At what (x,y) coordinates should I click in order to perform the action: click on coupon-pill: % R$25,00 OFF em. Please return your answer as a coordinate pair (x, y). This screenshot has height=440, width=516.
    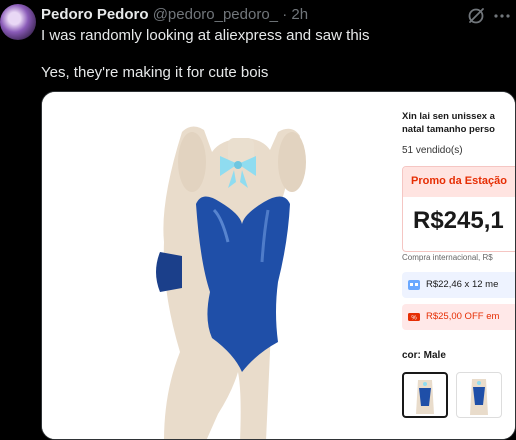
    Looking at the image, I should click on (458, 317).